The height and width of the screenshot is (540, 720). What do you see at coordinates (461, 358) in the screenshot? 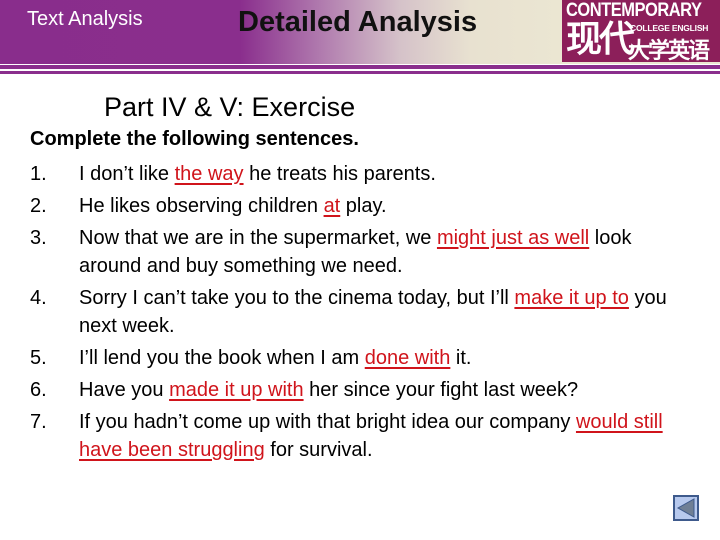
I see `sentence-text: it.` at bounding box center [461, 358].